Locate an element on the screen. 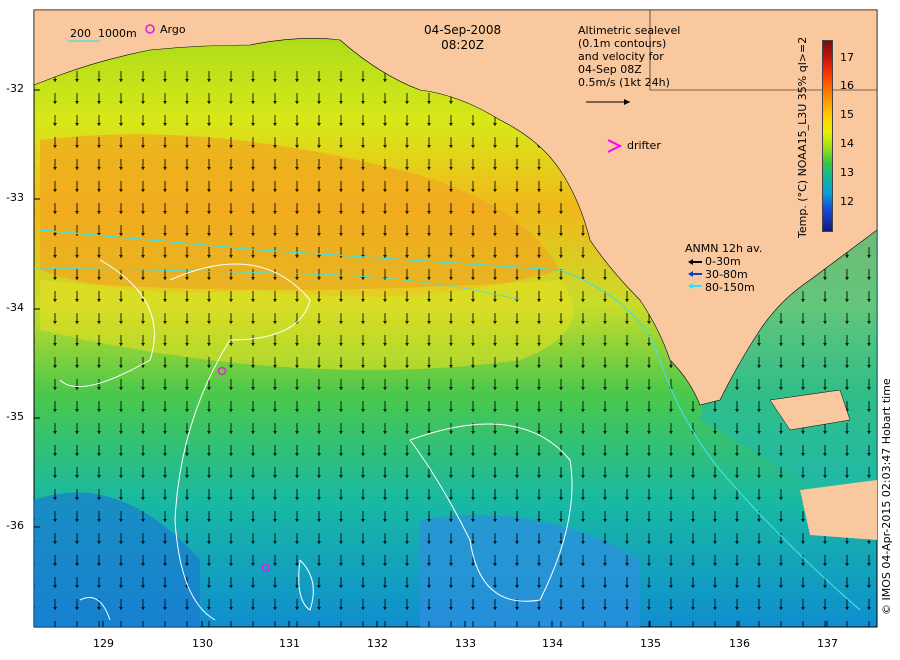 This screenshot has height=660, width=900. anmn-legend-item-2: 80-150m is located at coordinates (730, 287).